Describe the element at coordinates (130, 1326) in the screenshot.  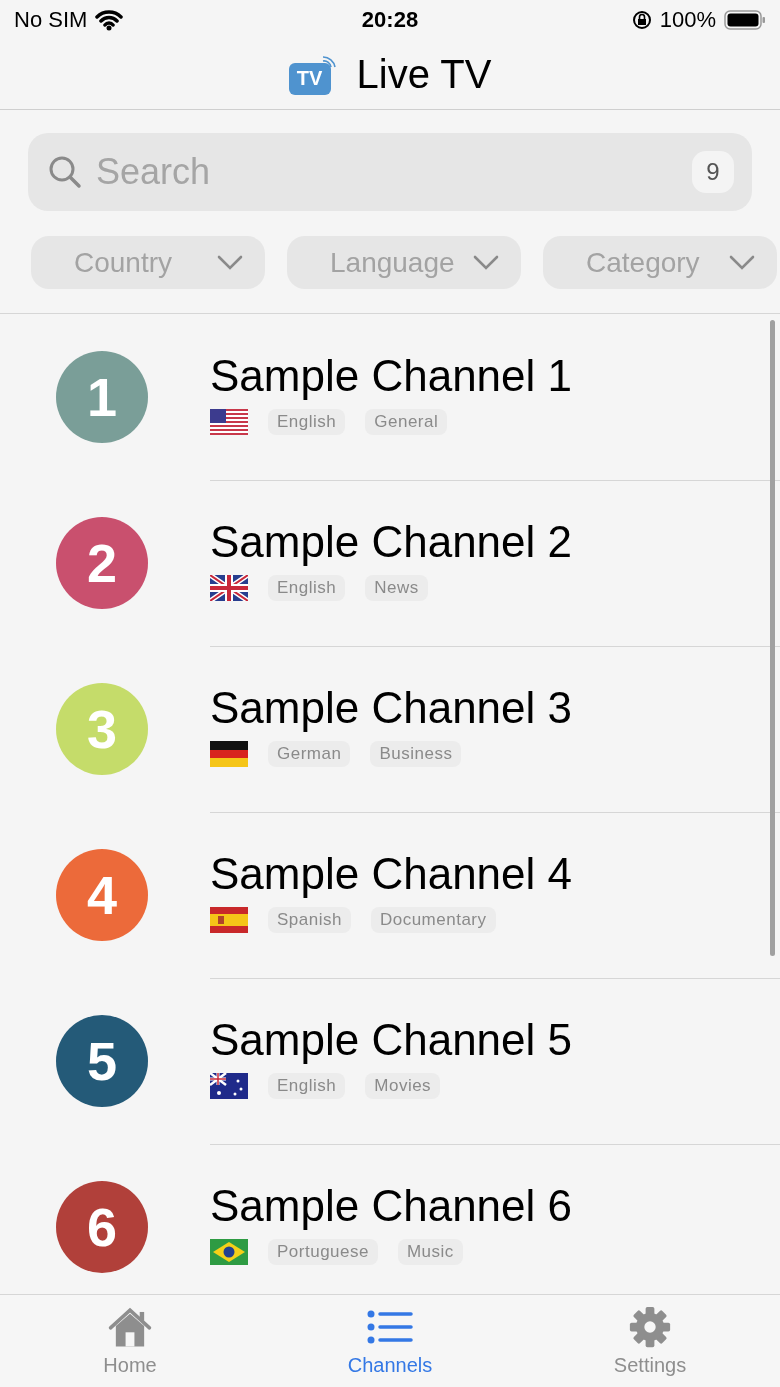
I see `home-icon` at that location.